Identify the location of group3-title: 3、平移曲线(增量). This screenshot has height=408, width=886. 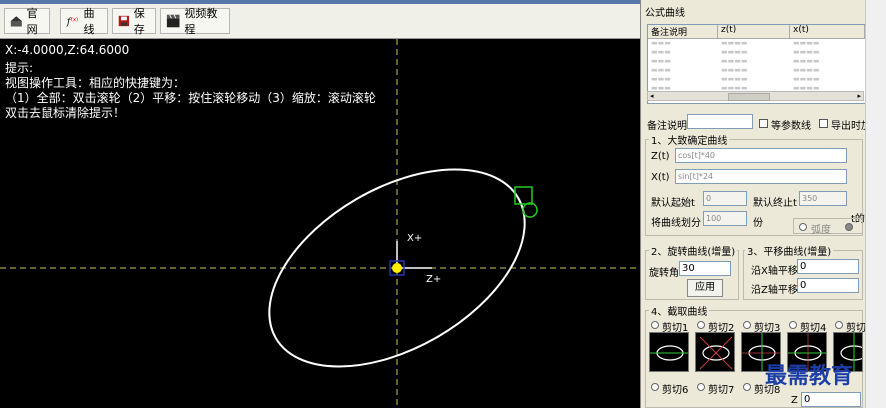
(789, 250).